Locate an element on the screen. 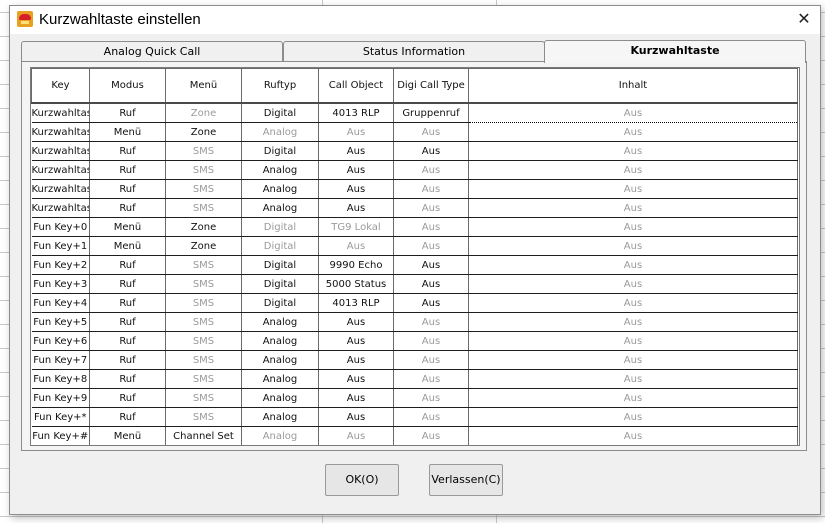  table-row: KurzwahltasteMenüZoneAnalogAusAusAus is located at coordinates (414, 132).